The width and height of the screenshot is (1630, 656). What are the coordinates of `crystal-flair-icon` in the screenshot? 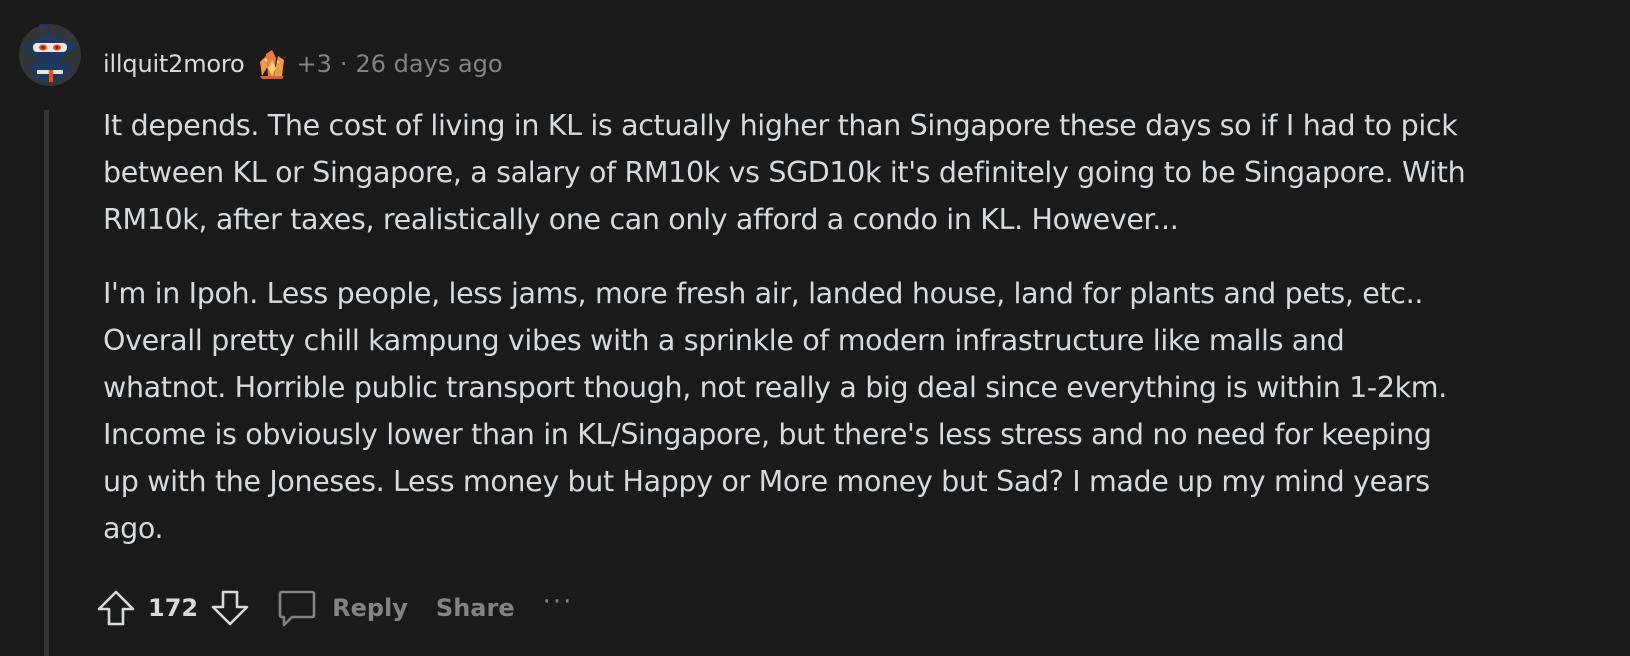 It's located at (272, 64).